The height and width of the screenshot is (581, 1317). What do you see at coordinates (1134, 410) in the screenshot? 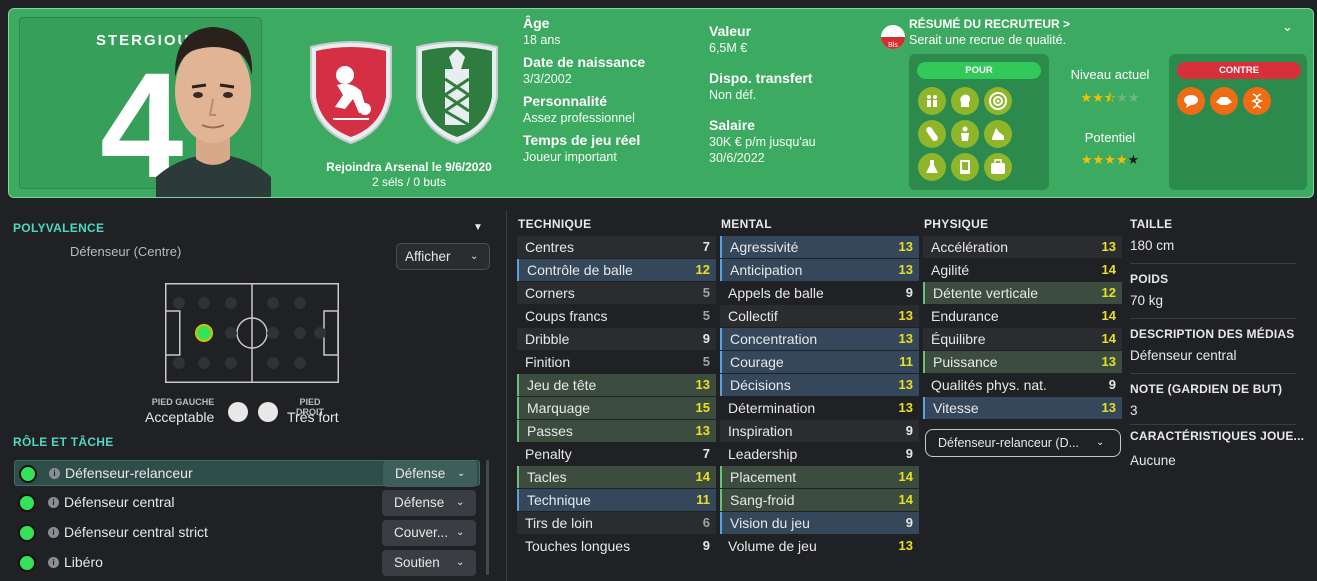
I see `goalkeeper-rating-value: 3` at bounding box center [1134, 410].